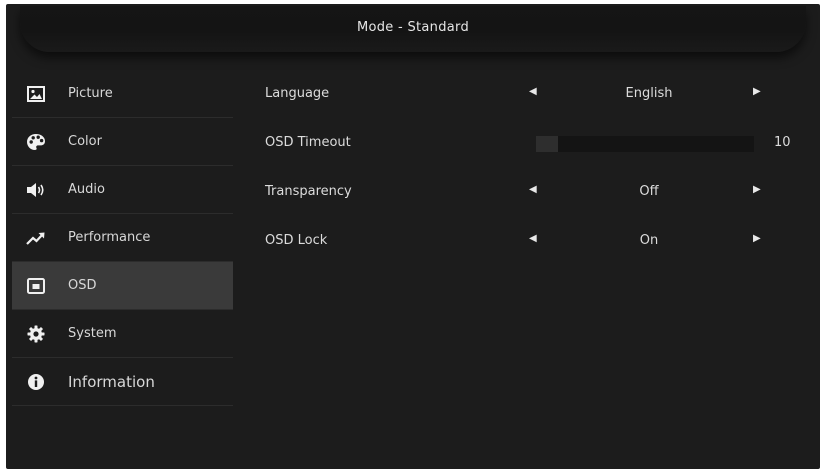  What do you see at coordinates (308, 142) in the screenshot?
I see `osd-timeout-label: OSD Timeout` at bounding box center [308, 142].